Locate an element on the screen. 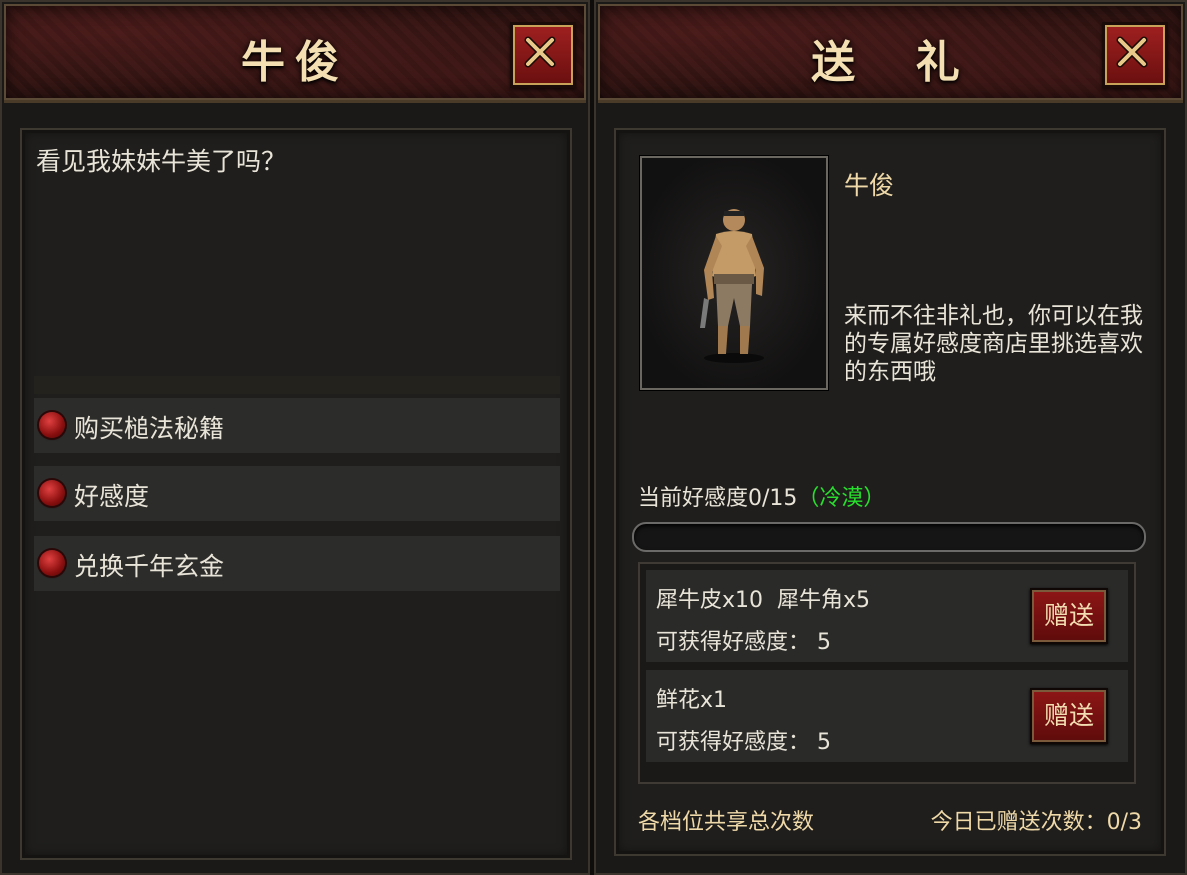 Image resolution: width=1187 pixels, height=875 pixels. npc-dialog-header: 牛俊 is located at coordinates (295, 53).